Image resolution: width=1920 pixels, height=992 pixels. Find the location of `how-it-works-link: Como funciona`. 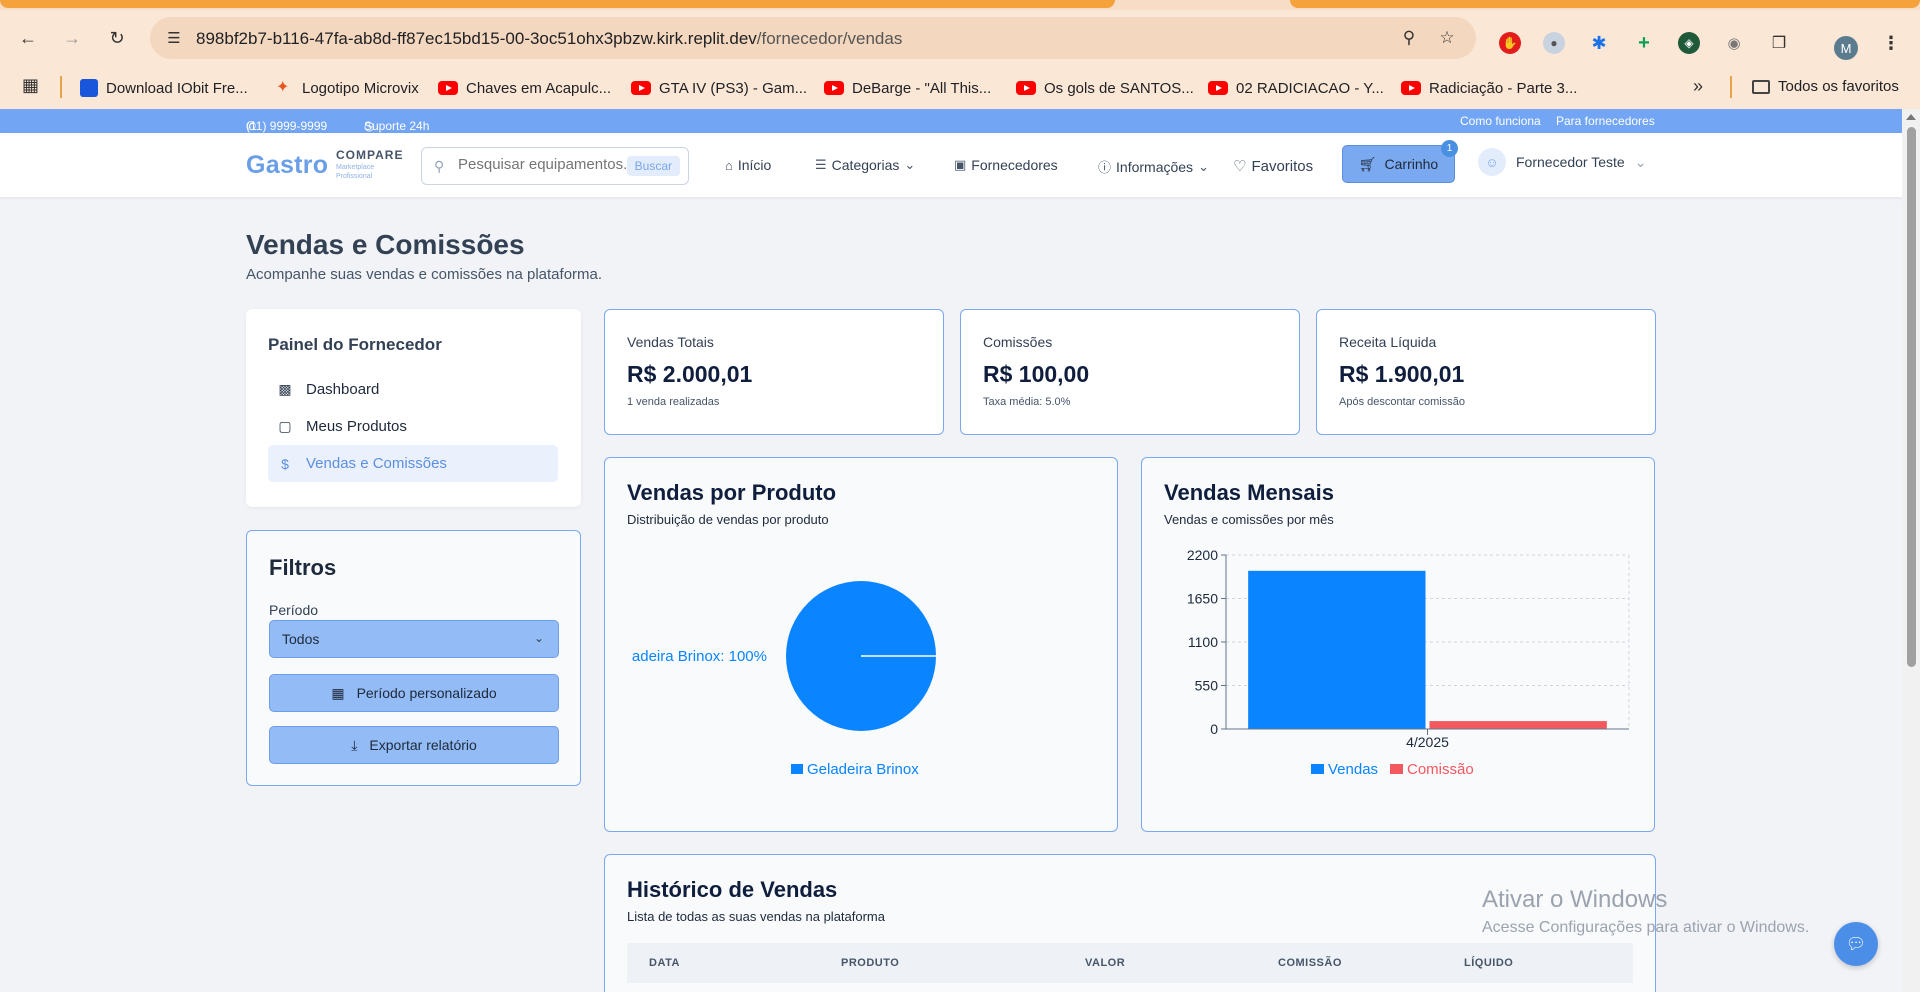

how-it-works-link: Como funciona is located at coordinates (1500, 121).